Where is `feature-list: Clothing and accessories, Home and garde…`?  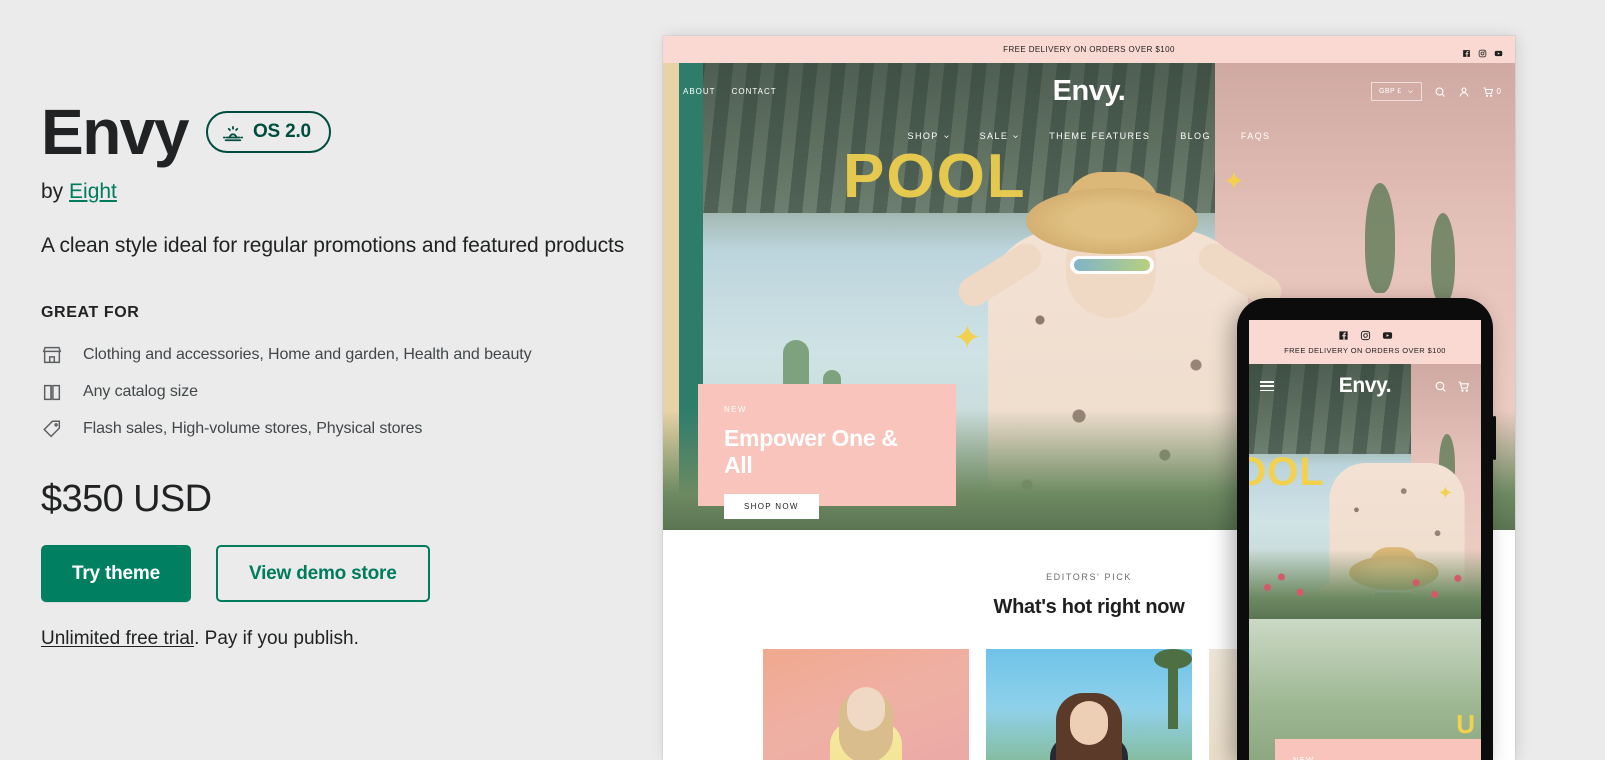
feature-list: Clothing and accessories, Home and garde… is located at coordinates (352, 392).